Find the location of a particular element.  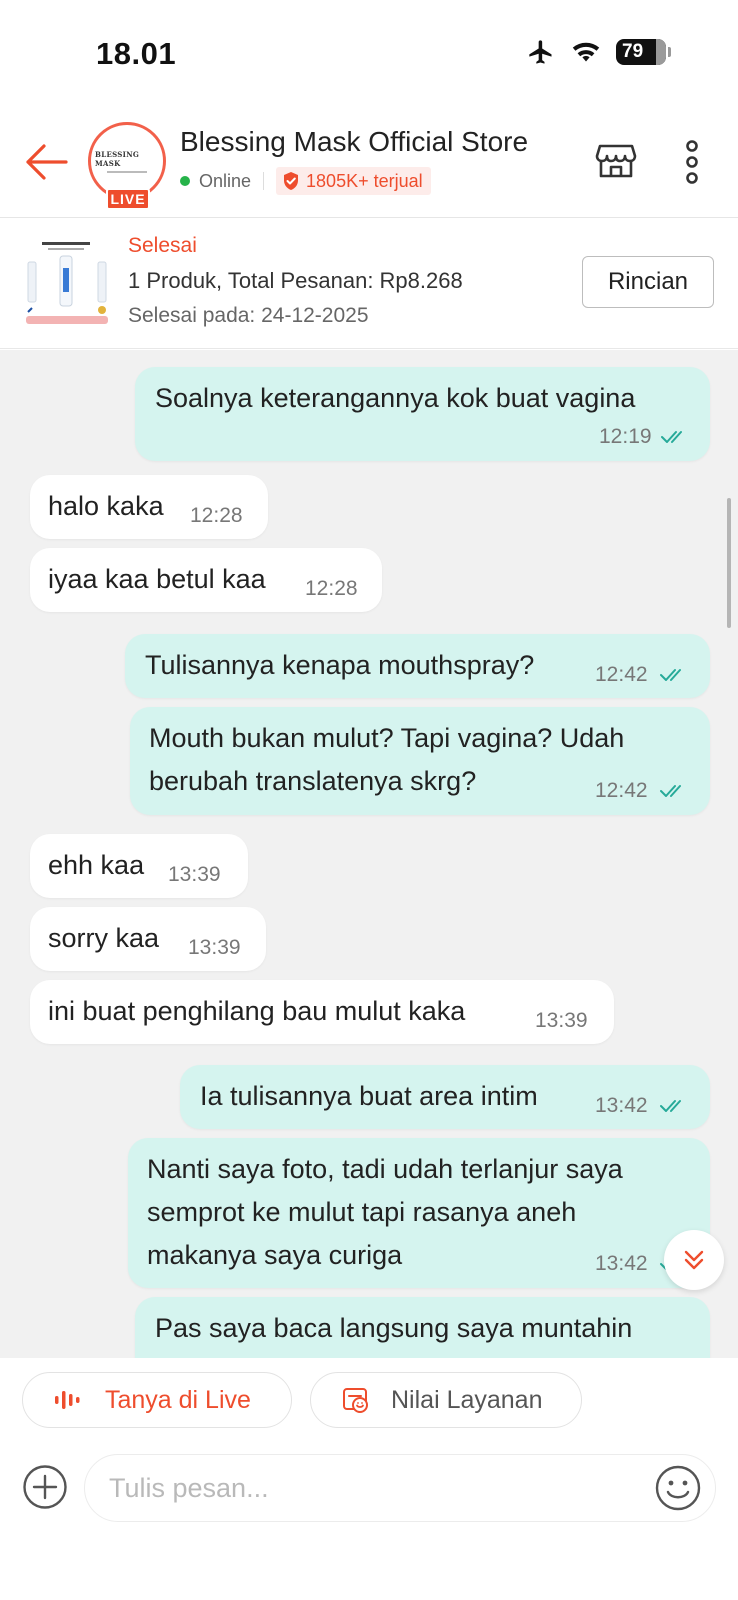

message-text-line: makanya saya curiga is located at coordinates (275, 1255).